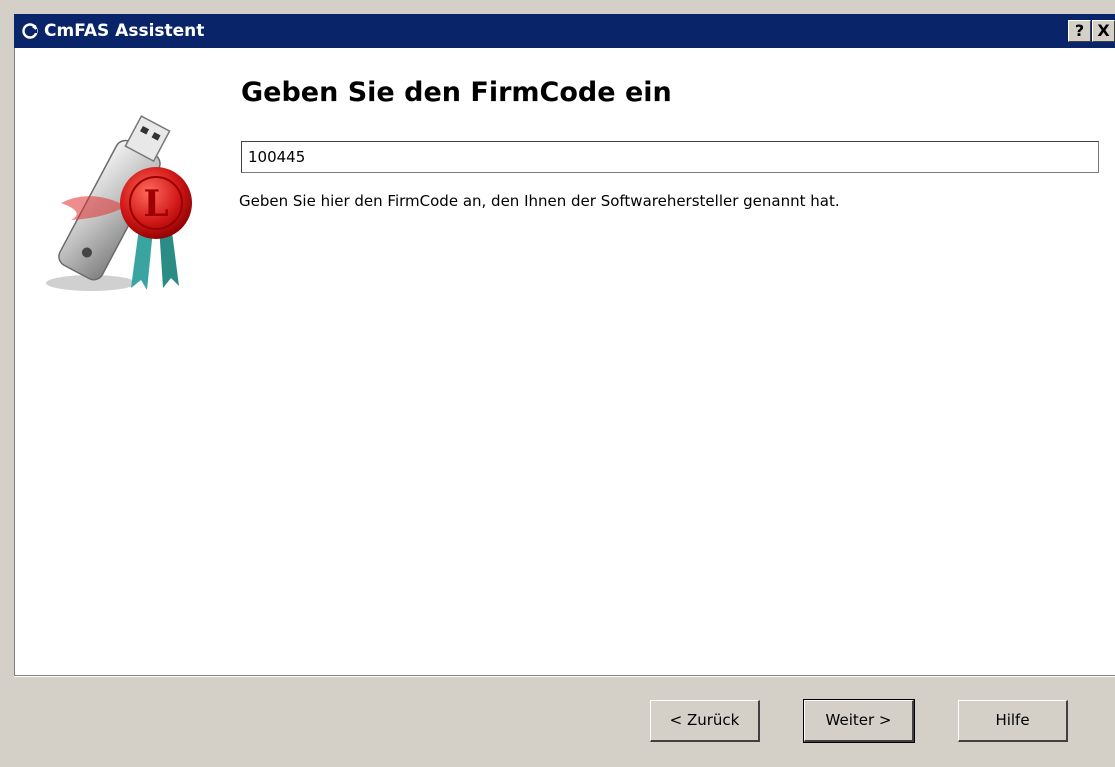 This screenshot has height=767, width=1115. I want to click on footer-divider-highlight, so click(564, 676).